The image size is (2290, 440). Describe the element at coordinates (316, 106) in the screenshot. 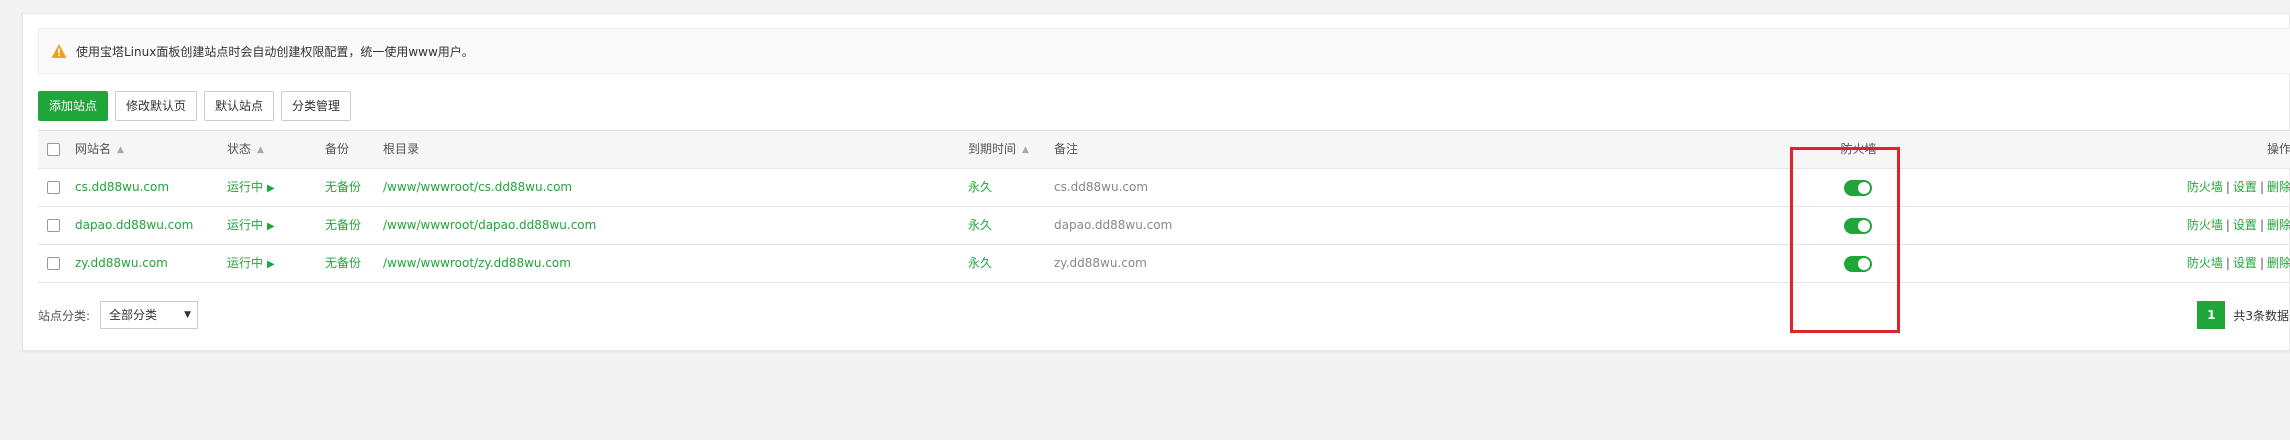

I see `category-manage-button: 分类管理` at that location.